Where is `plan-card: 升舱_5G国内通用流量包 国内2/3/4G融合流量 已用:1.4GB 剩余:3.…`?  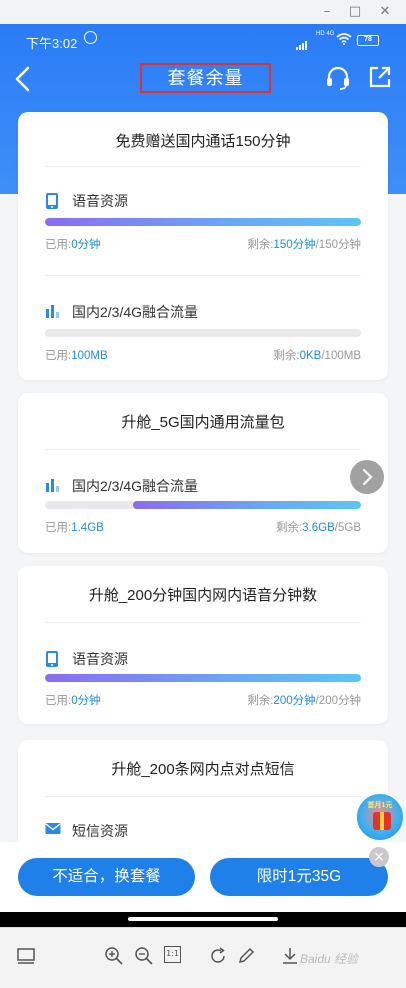
plan-card: 升舱_5G国内通用流量包 国内2/3/4G融合流量 已用:1.4GB 剩余:3.… is located at coordinates (203, 473).